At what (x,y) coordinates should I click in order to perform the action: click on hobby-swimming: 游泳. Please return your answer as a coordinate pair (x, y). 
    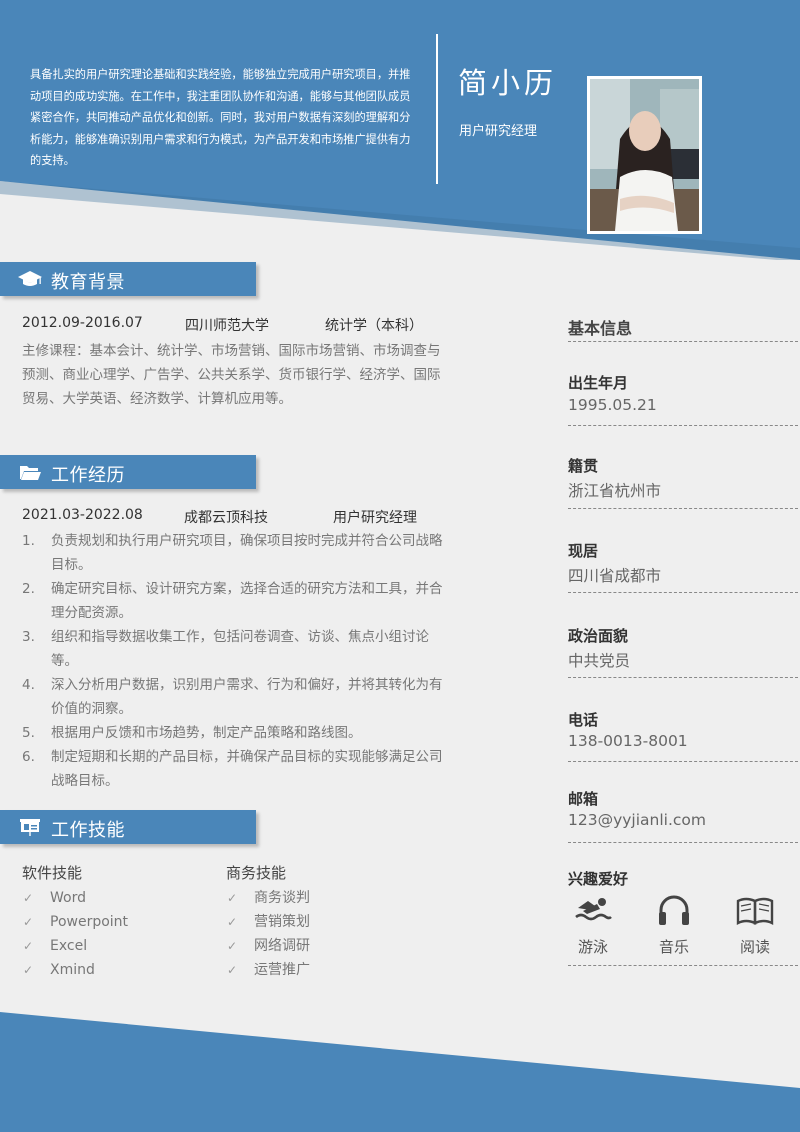
    Looking at the image, I should click on (593, 924).